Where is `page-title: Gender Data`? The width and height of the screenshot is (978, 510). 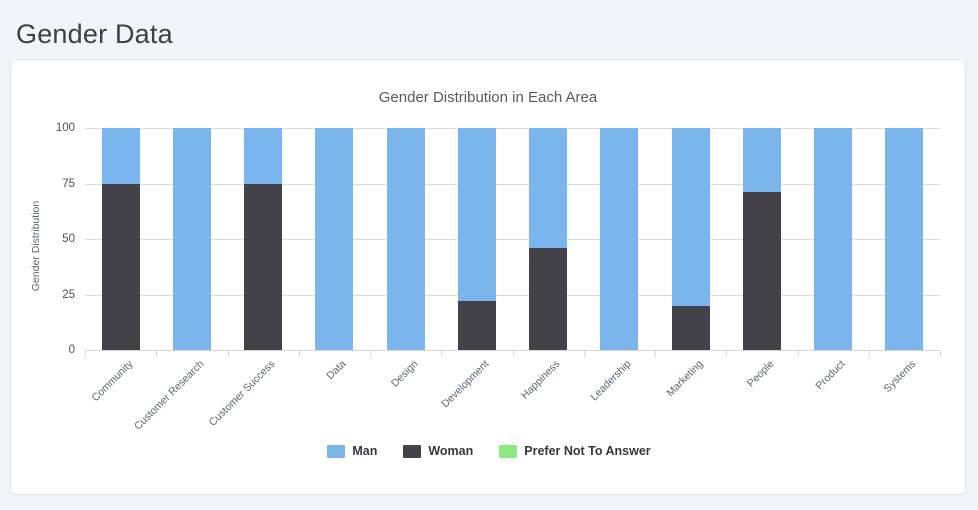
page-title: Gender Data is located at coordinates (94, 34).